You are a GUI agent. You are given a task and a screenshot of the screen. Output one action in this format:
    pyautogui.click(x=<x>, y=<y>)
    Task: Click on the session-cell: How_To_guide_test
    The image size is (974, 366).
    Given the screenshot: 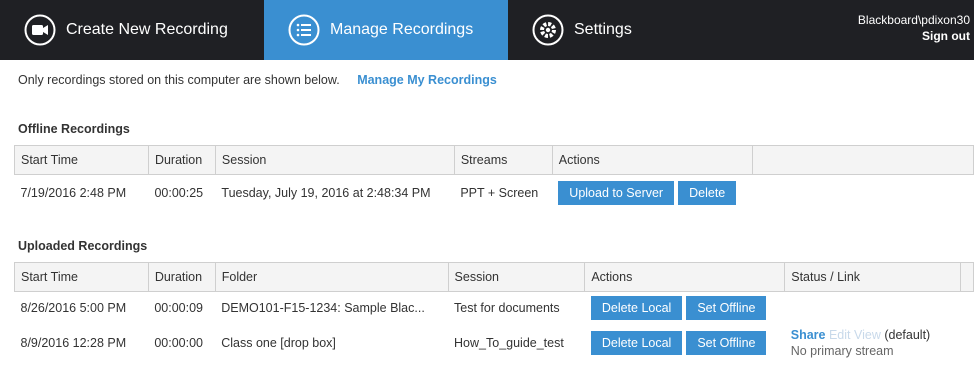 What is the action you would take?
    pyautogui.click(x=509, y=342)
    